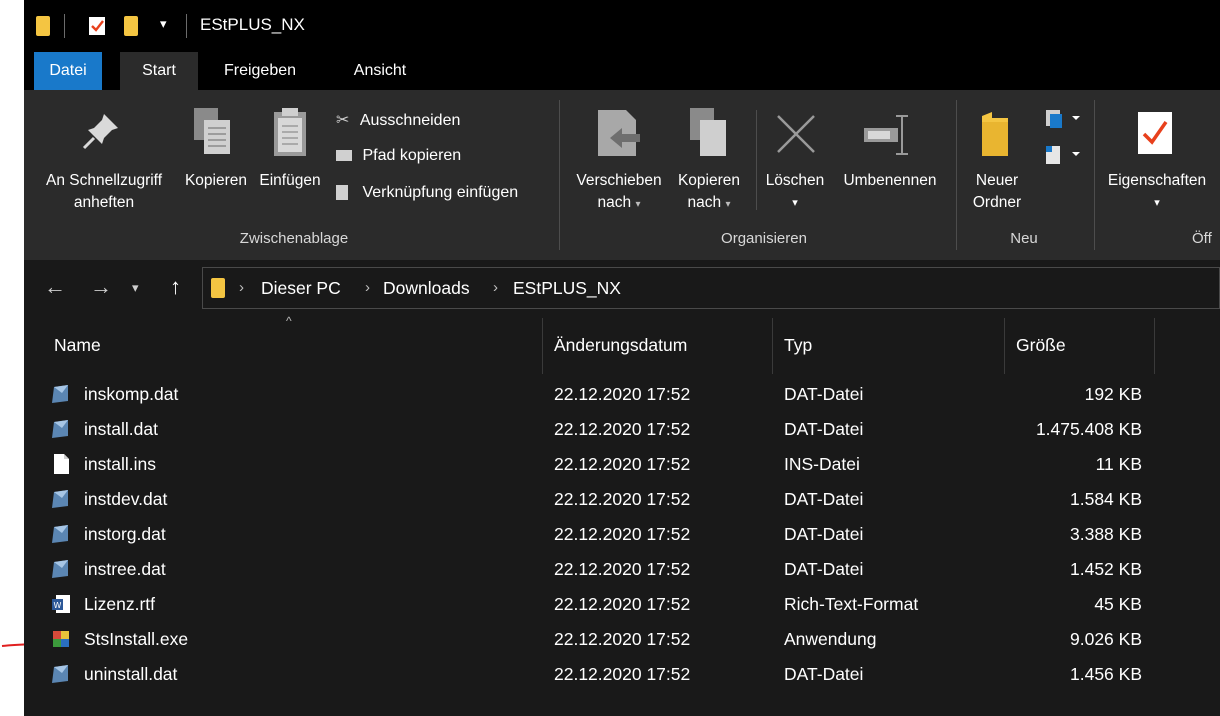  Describe the element at coordinates (795, 180) in the screenshot. I see `delete-label: Löschen` at that location.